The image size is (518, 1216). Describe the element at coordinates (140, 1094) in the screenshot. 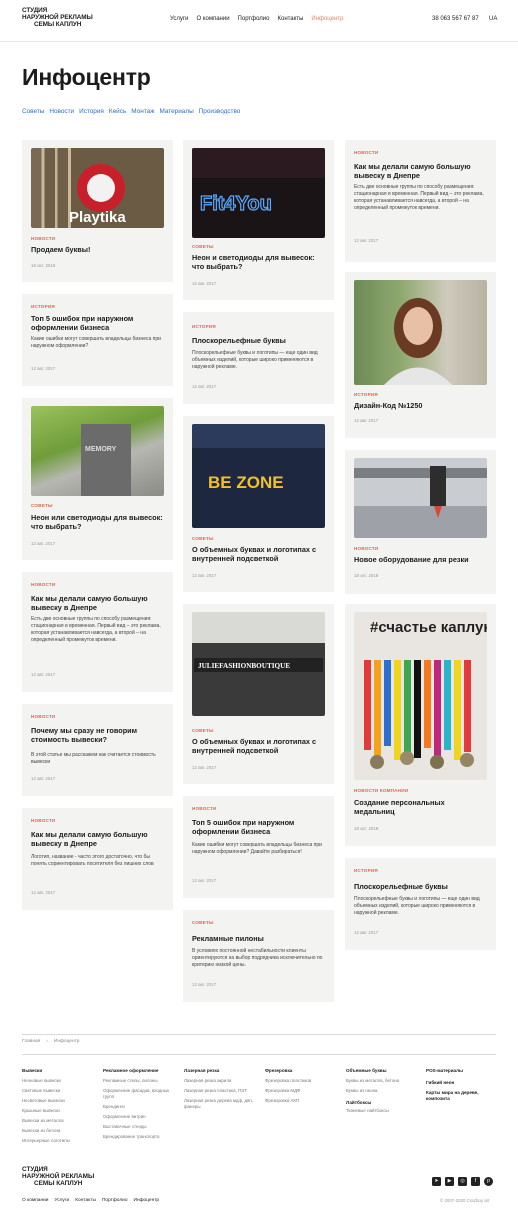

I see `footer-link: Оформление фасадов, входных групп` at that location.